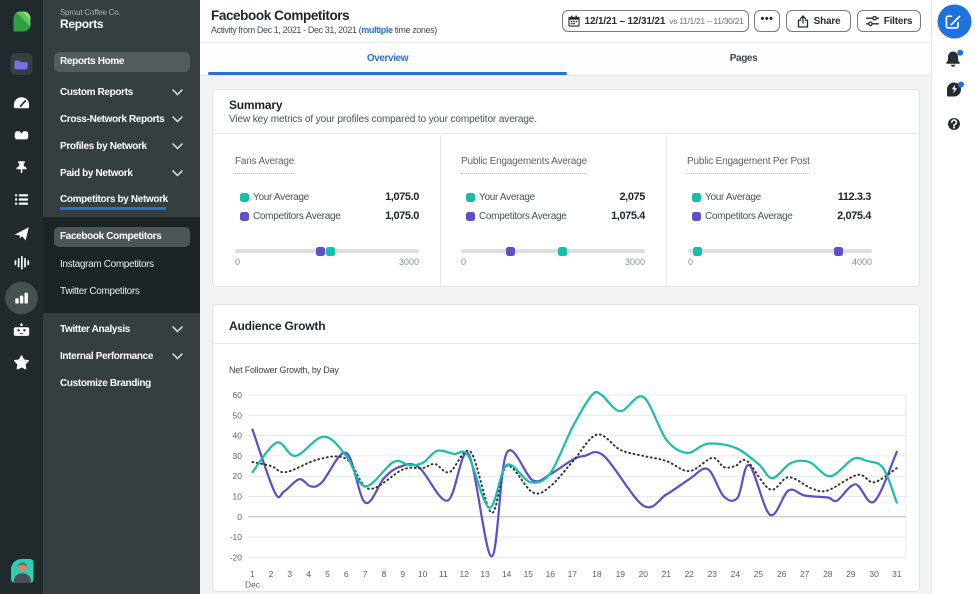  Describe the element at coordinates (507, 574) in the screenshot. I see `svg-text: 14` at that location.